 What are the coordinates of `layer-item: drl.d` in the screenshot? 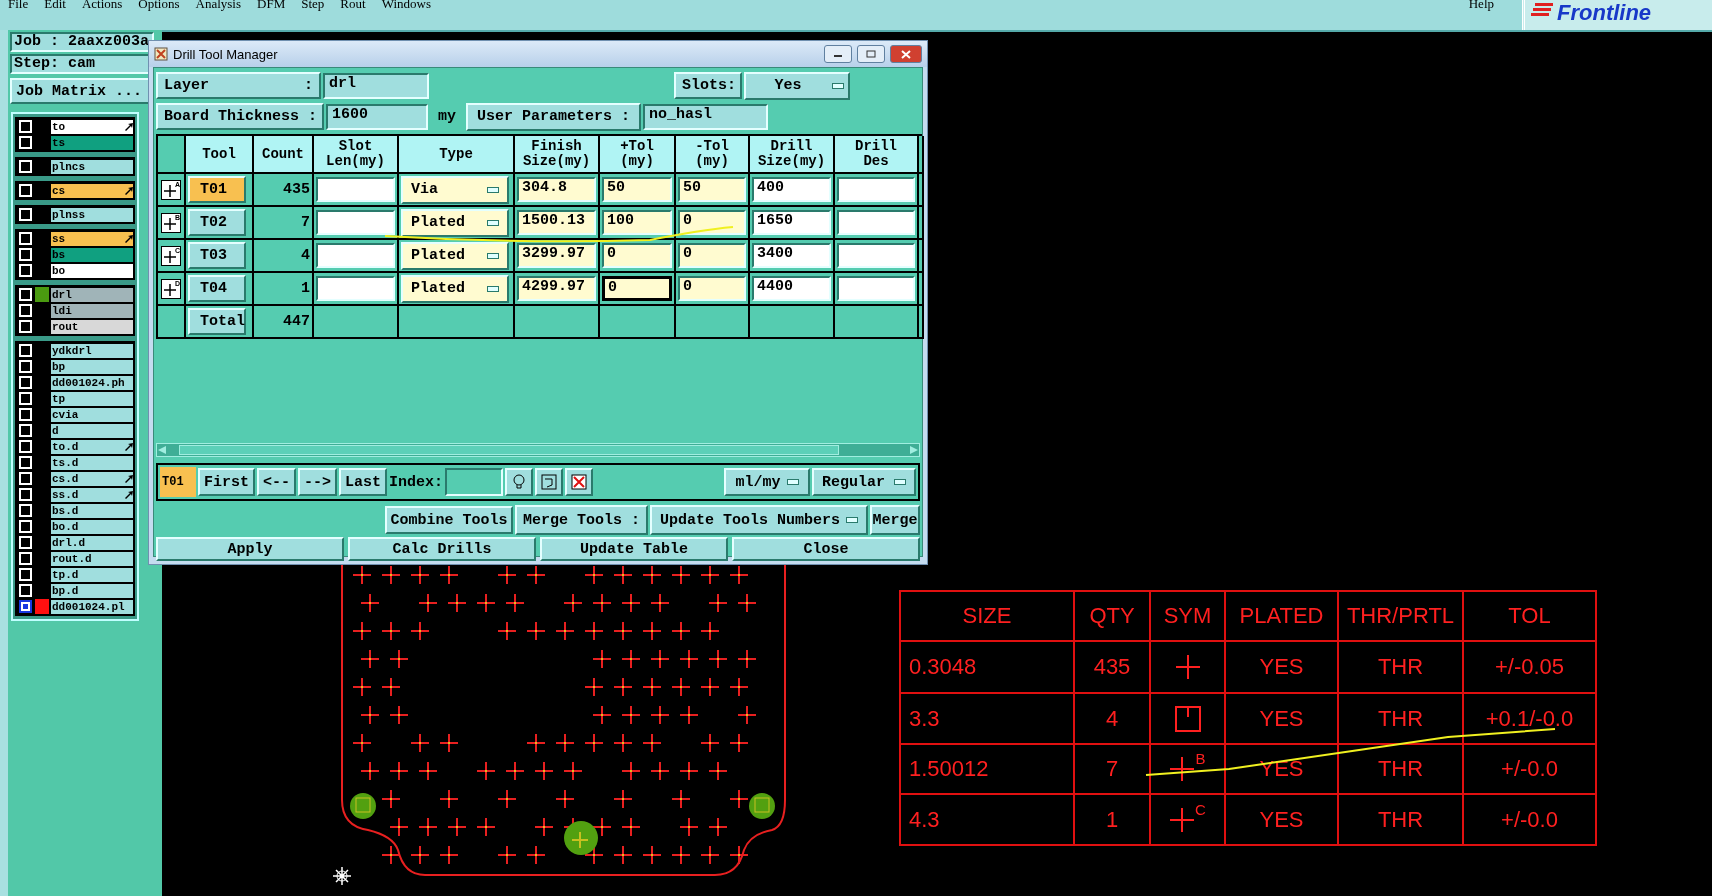 It's located at (92, 542).